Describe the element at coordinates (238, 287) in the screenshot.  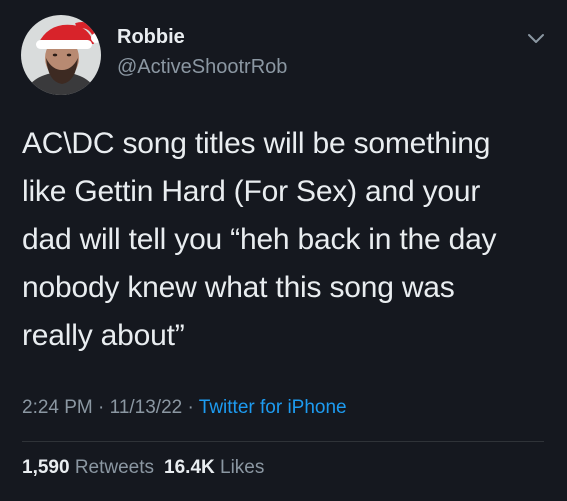
I see `tweet-text-line: nobody knew what this song was` at that location.